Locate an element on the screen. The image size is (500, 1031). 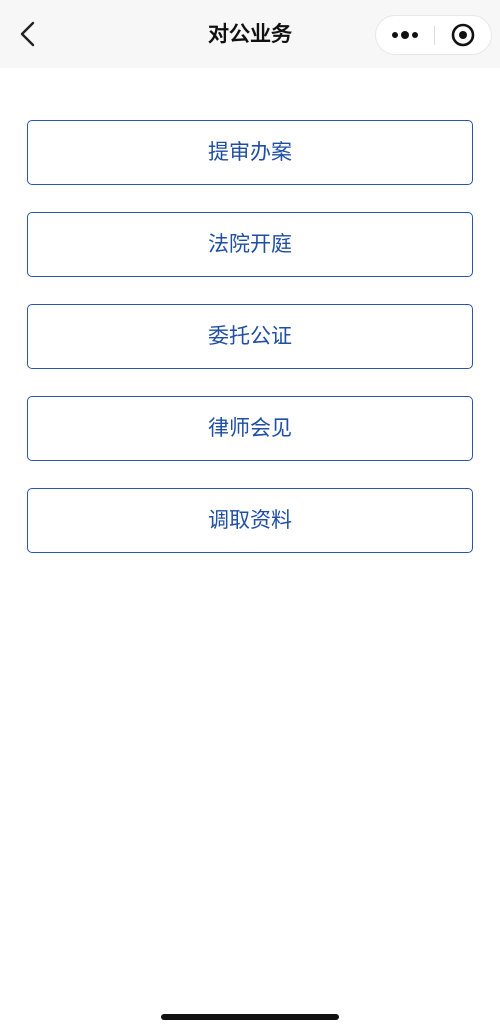
back-button is located at coordinates (29, 34).